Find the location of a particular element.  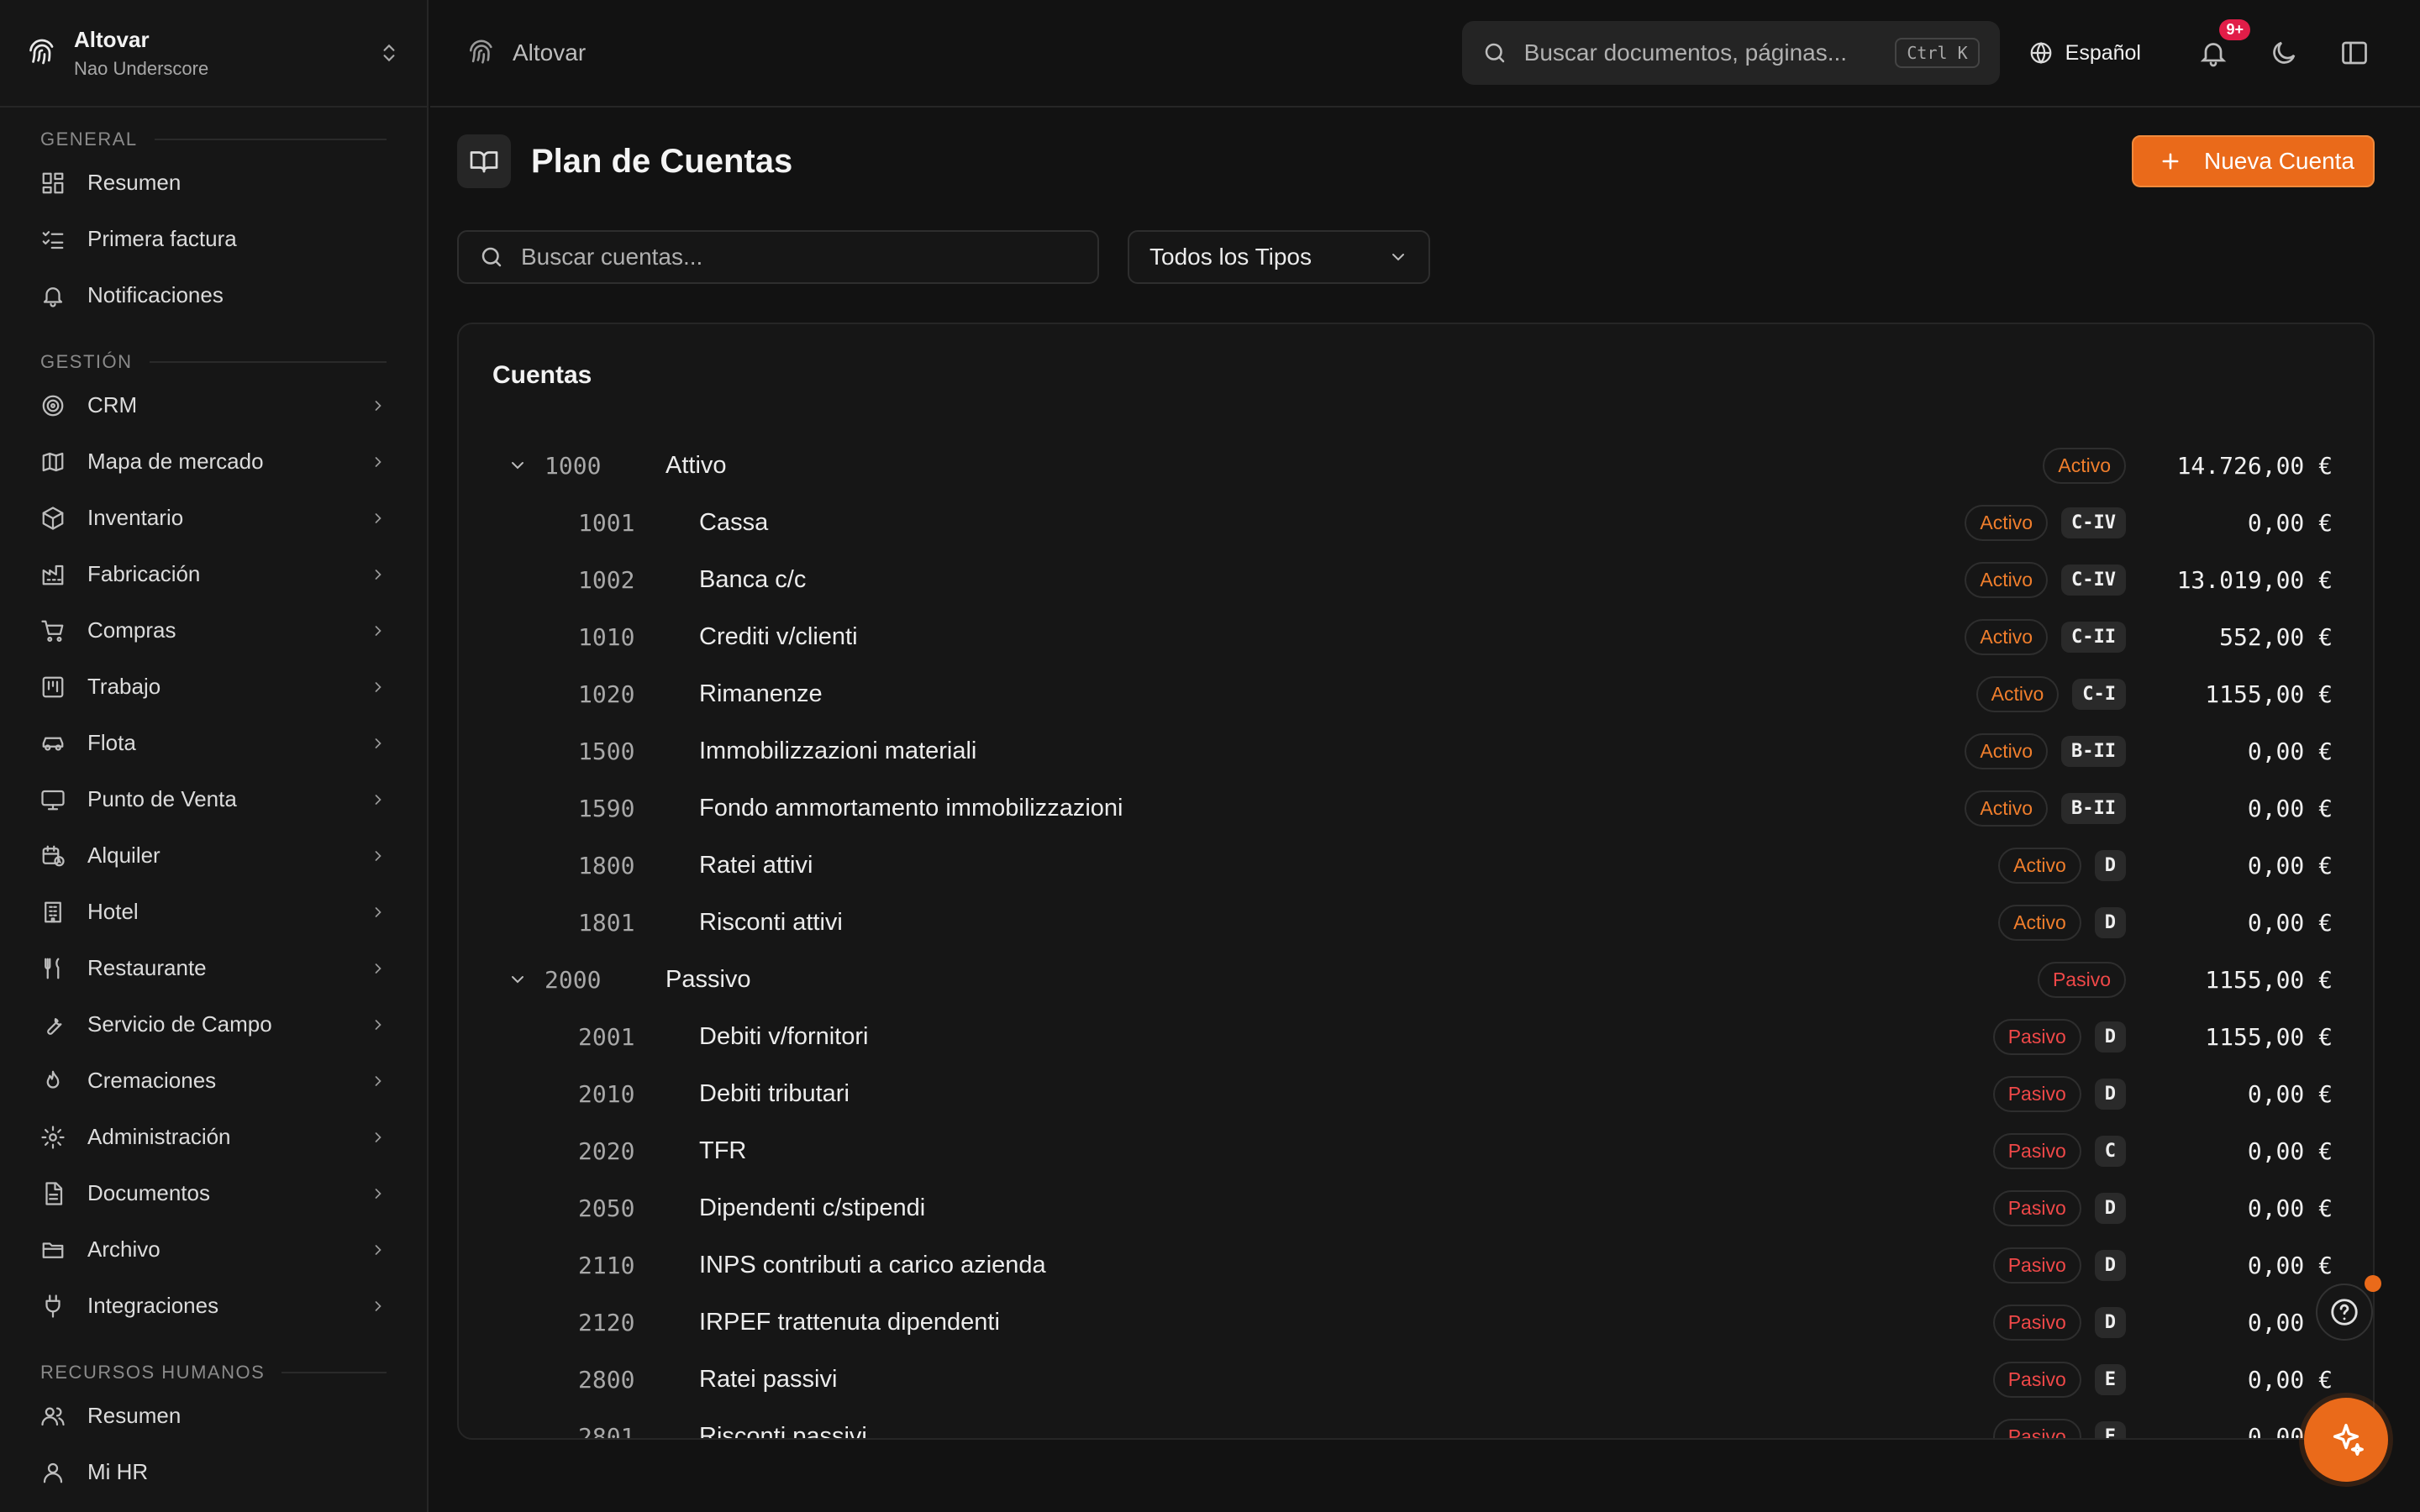

sidebar-item-label: Integraciones is located at coordinates (153, 1305).